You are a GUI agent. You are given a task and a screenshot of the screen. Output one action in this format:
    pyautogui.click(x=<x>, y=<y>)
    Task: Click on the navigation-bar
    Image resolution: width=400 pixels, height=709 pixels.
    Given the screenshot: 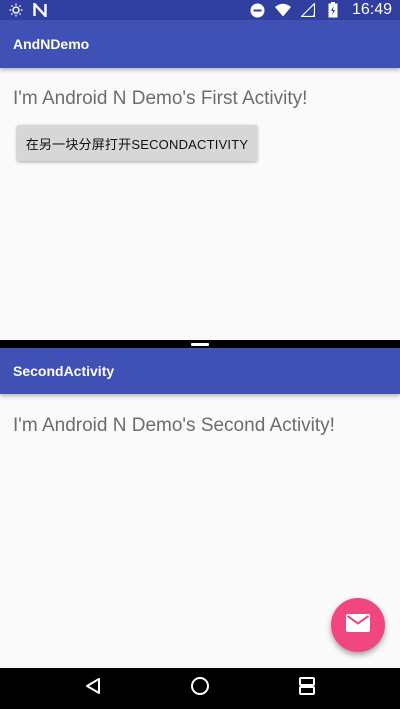 What is the action you would take?
    pyautogui.click(x=200, y=688)
    